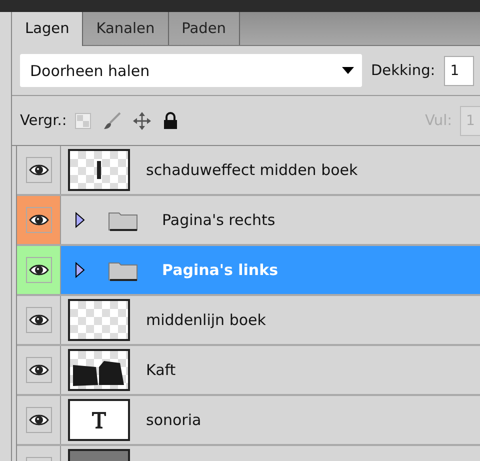  Describe the element at coordinates (220, 270) in the screenshot. I see `layer-name: Pagina's links` at that location.